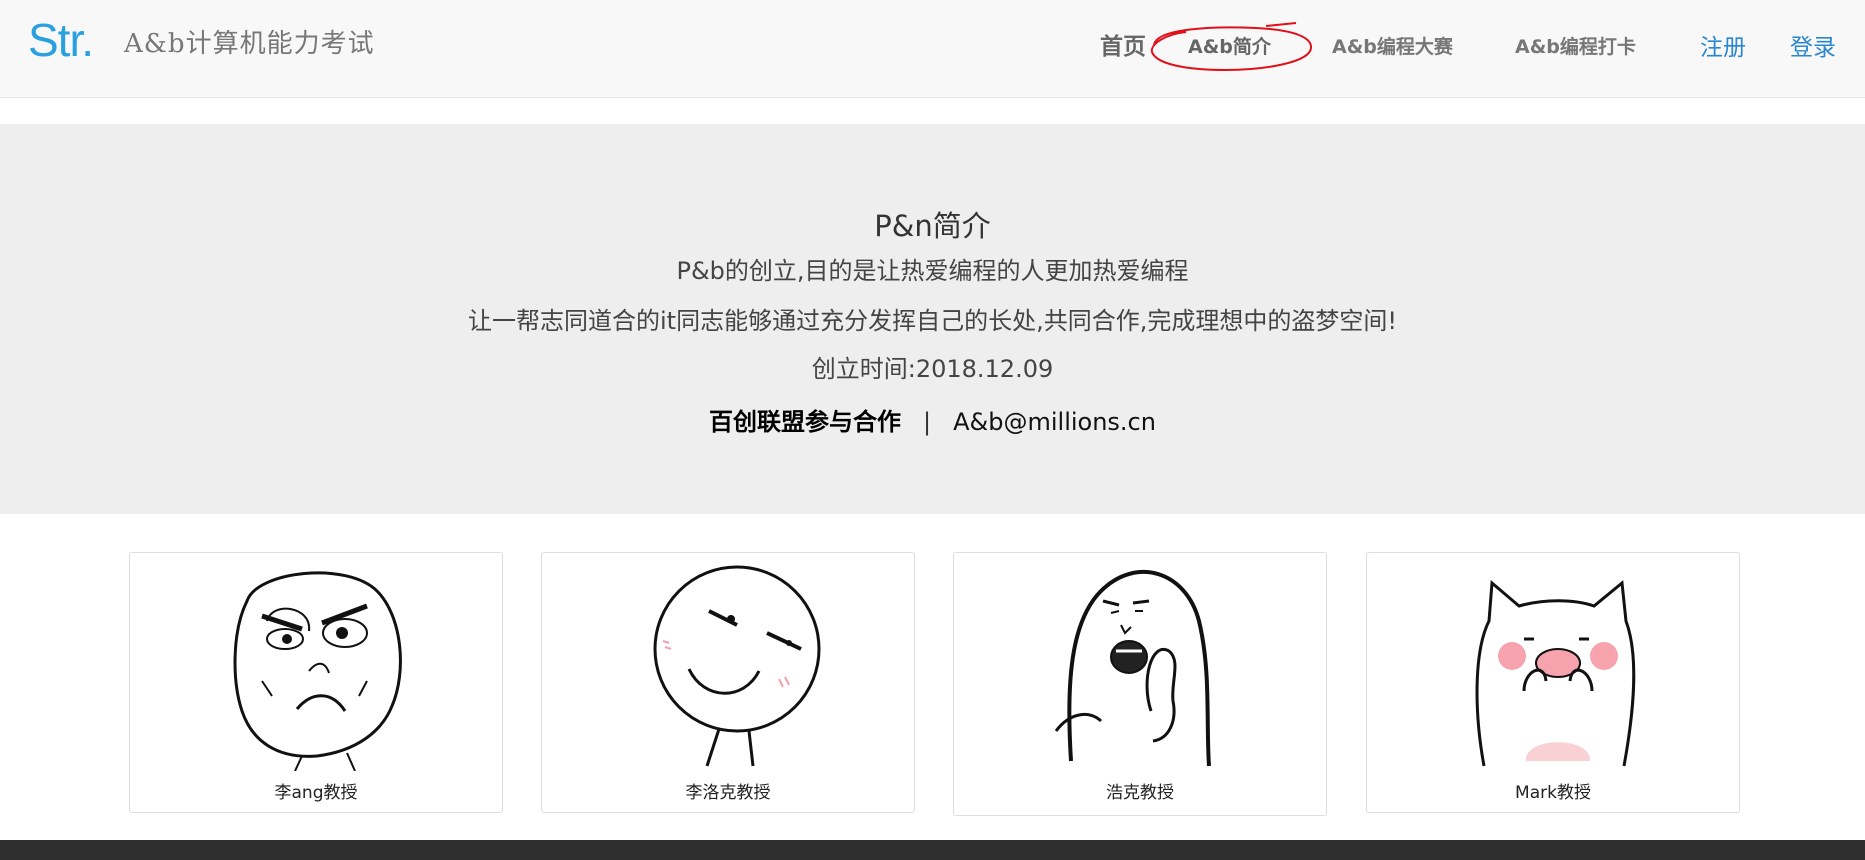 This screenshot has height=860, width=1865. What do you see at coordinates (1813, 48) in the screenshot?
I see `login-link: 登录` at bounding box center [1813, 48].